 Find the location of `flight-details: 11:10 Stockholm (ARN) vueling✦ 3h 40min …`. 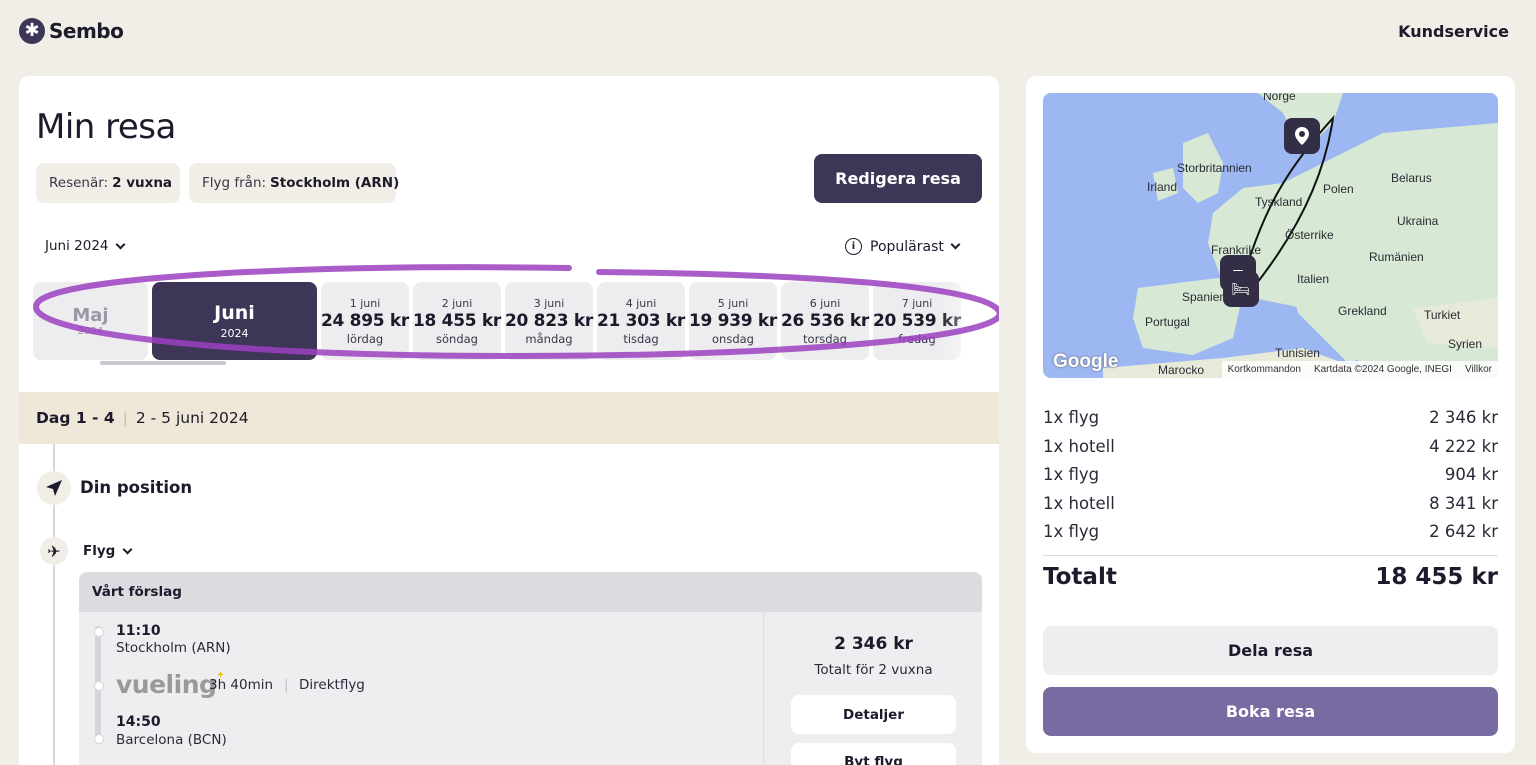

flight-details: 11:10 Stockholm (ARN) vueling✦ 3h 40min … is located at coordinates (421, 688).